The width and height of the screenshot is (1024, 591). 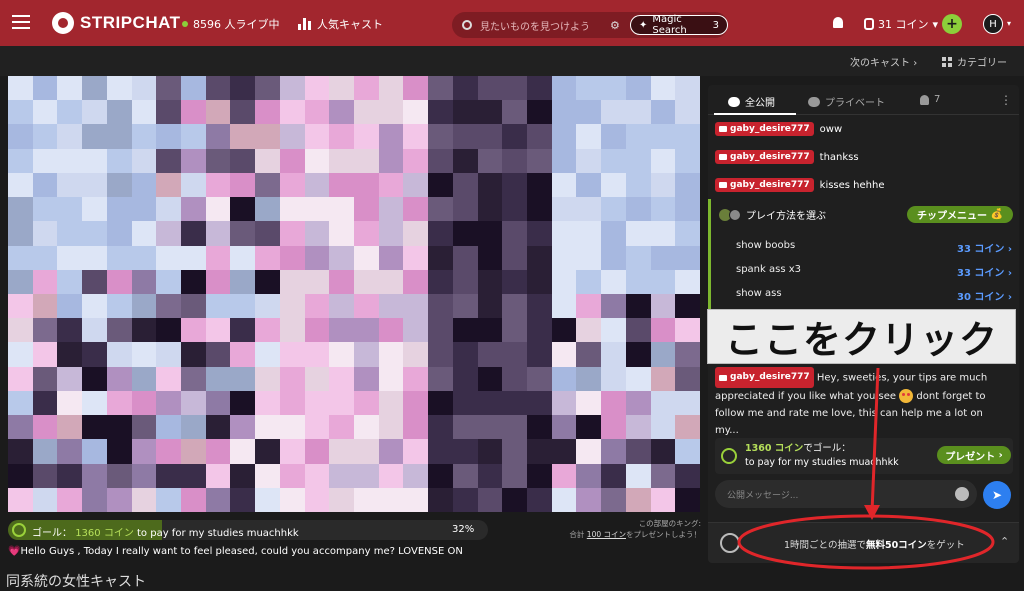 I want to click on tab-private: プライベート, so click(x=846, y=101).